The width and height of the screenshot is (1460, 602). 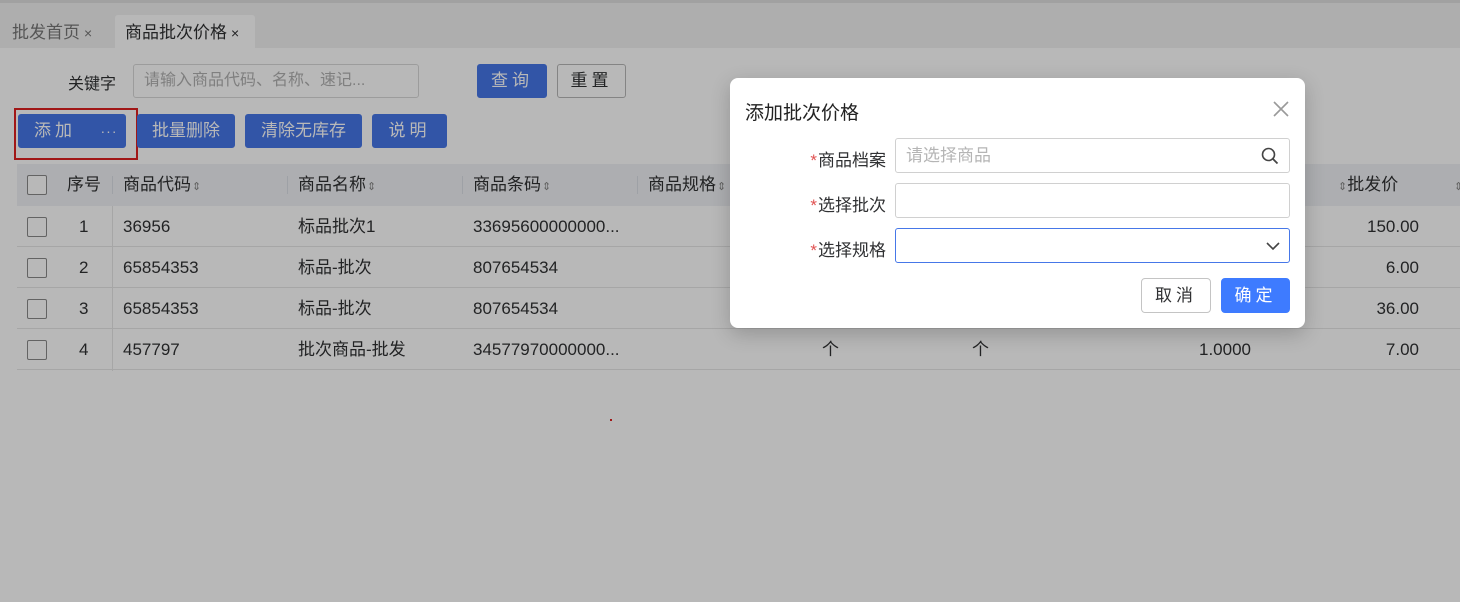 What do you see at coordinates (1092, 245) in the screenshot?
I see `spec-select` at bounding box center [1092, 245].